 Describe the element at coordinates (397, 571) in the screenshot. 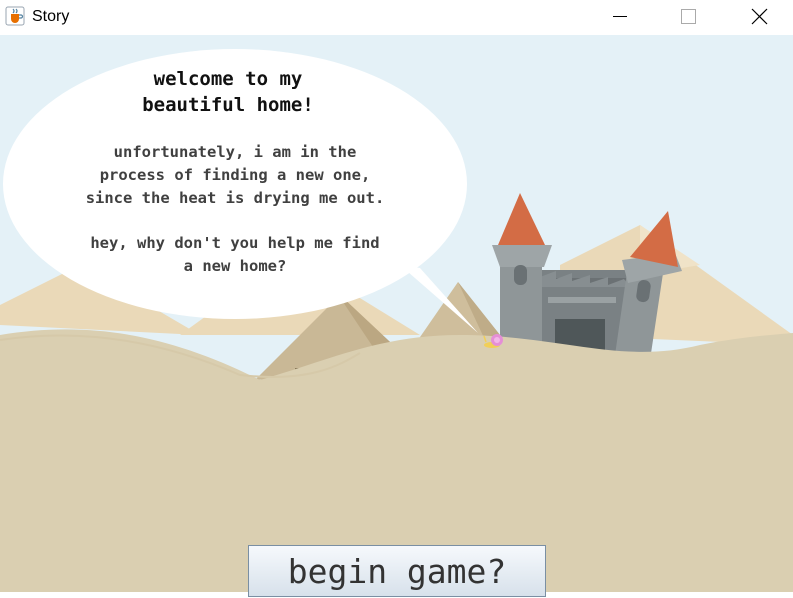

I see `begin-game-button: begin game?` at that location.